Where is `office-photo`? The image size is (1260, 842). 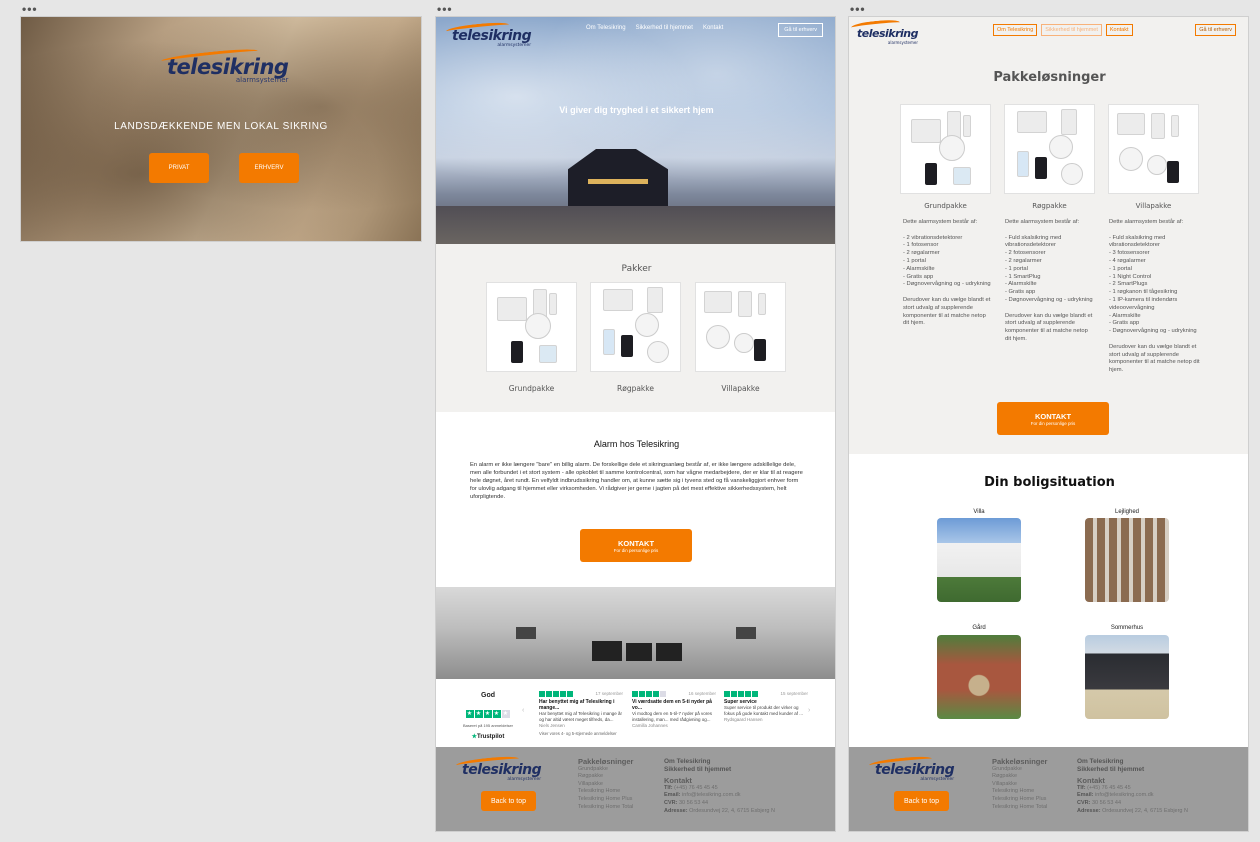 office-photo is located at coordinates (635, 633).